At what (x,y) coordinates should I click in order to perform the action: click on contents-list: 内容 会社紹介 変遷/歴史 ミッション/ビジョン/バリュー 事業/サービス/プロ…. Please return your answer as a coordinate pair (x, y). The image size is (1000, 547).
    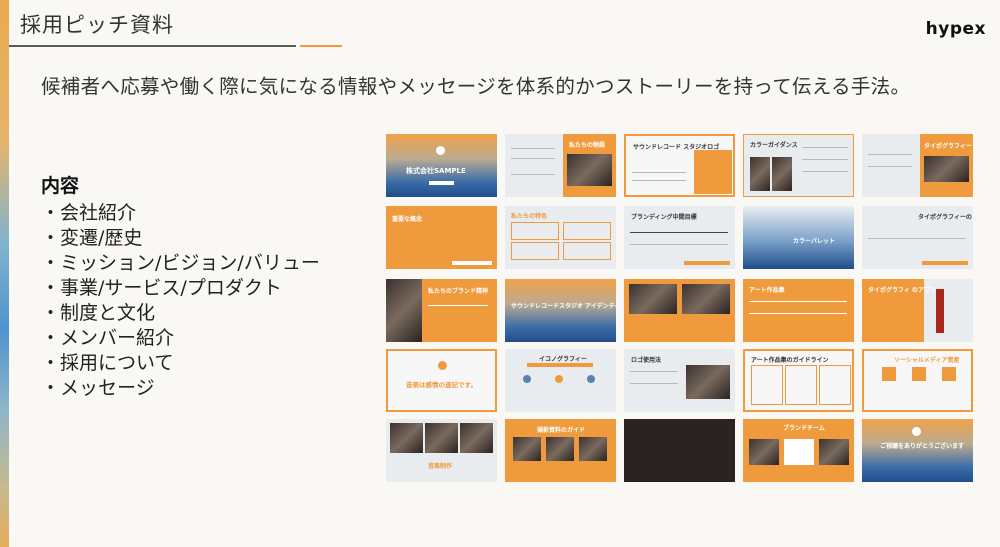
    Looking at the image, I should click on (180, 286).